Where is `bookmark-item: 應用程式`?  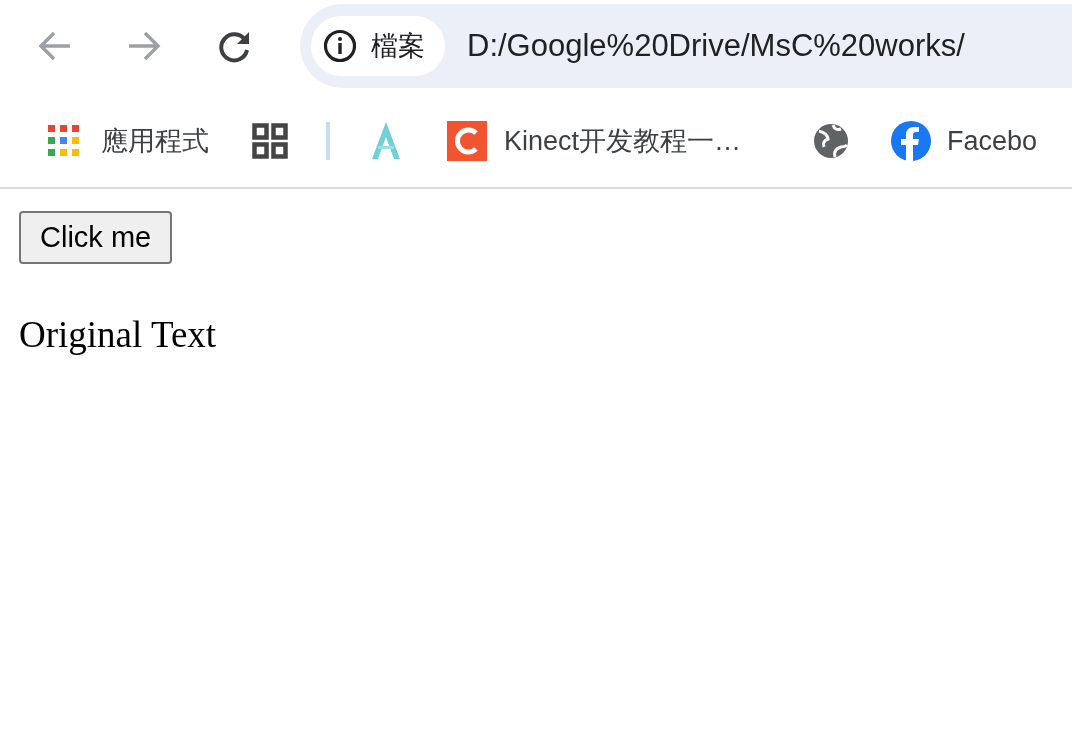
bookmark-item: 應用程式 is located at coordinates (128, 141).